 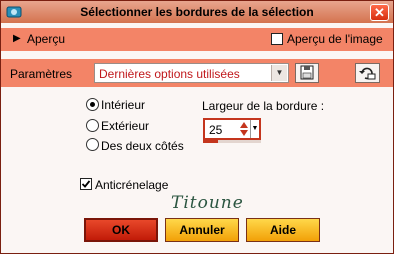 I want to click on close-icon: ✕, so click(x=379, y=12).